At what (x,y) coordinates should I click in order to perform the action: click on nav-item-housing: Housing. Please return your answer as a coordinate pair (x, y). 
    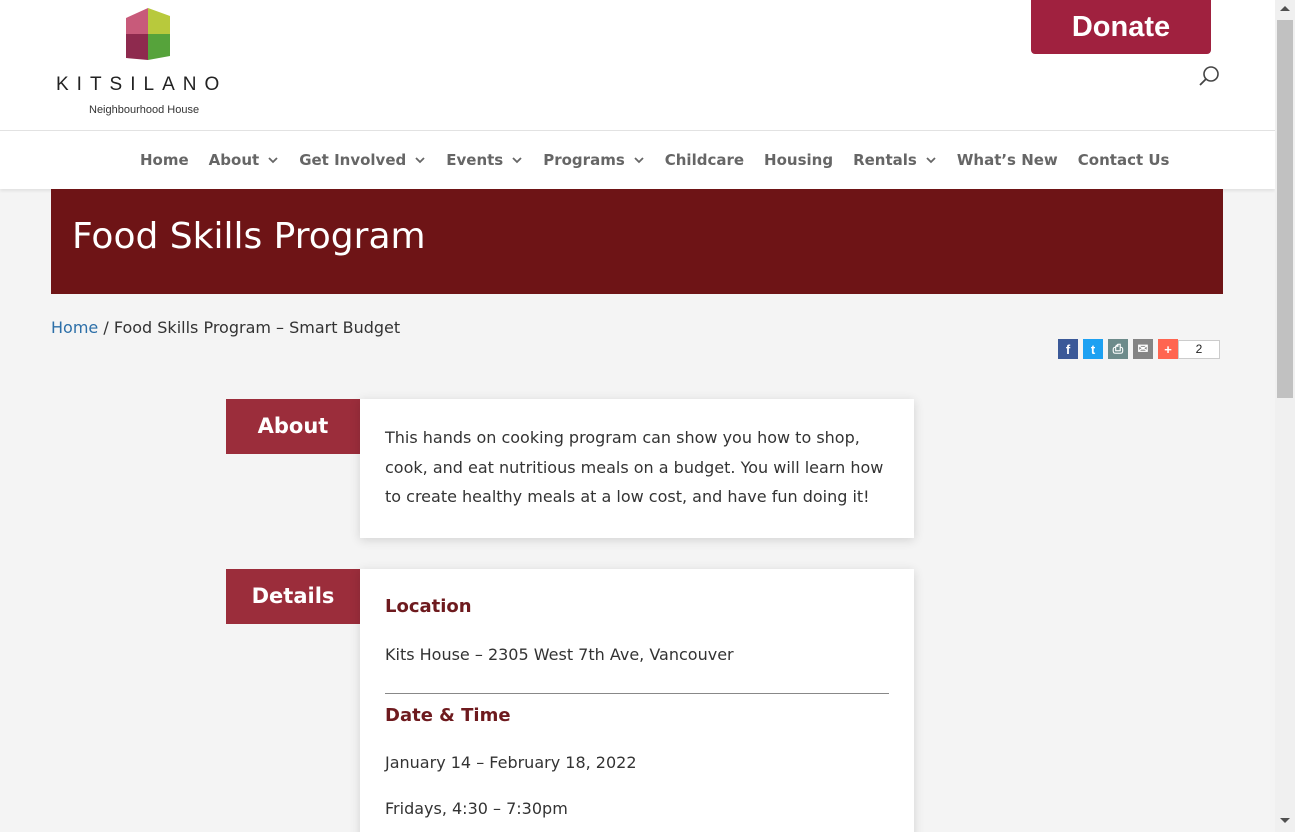
    Looking at the image, I should click on (798, 160).